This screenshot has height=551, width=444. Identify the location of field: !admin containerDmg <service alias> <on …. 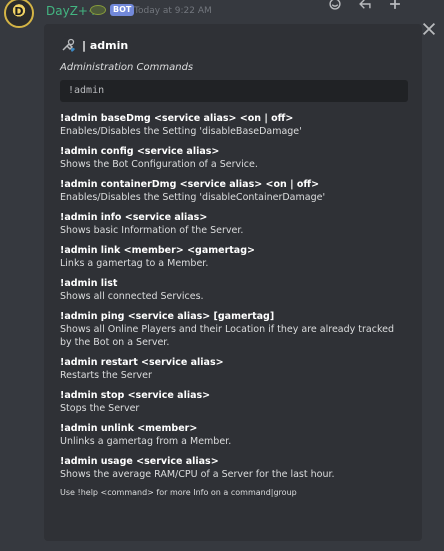
(233, 191).